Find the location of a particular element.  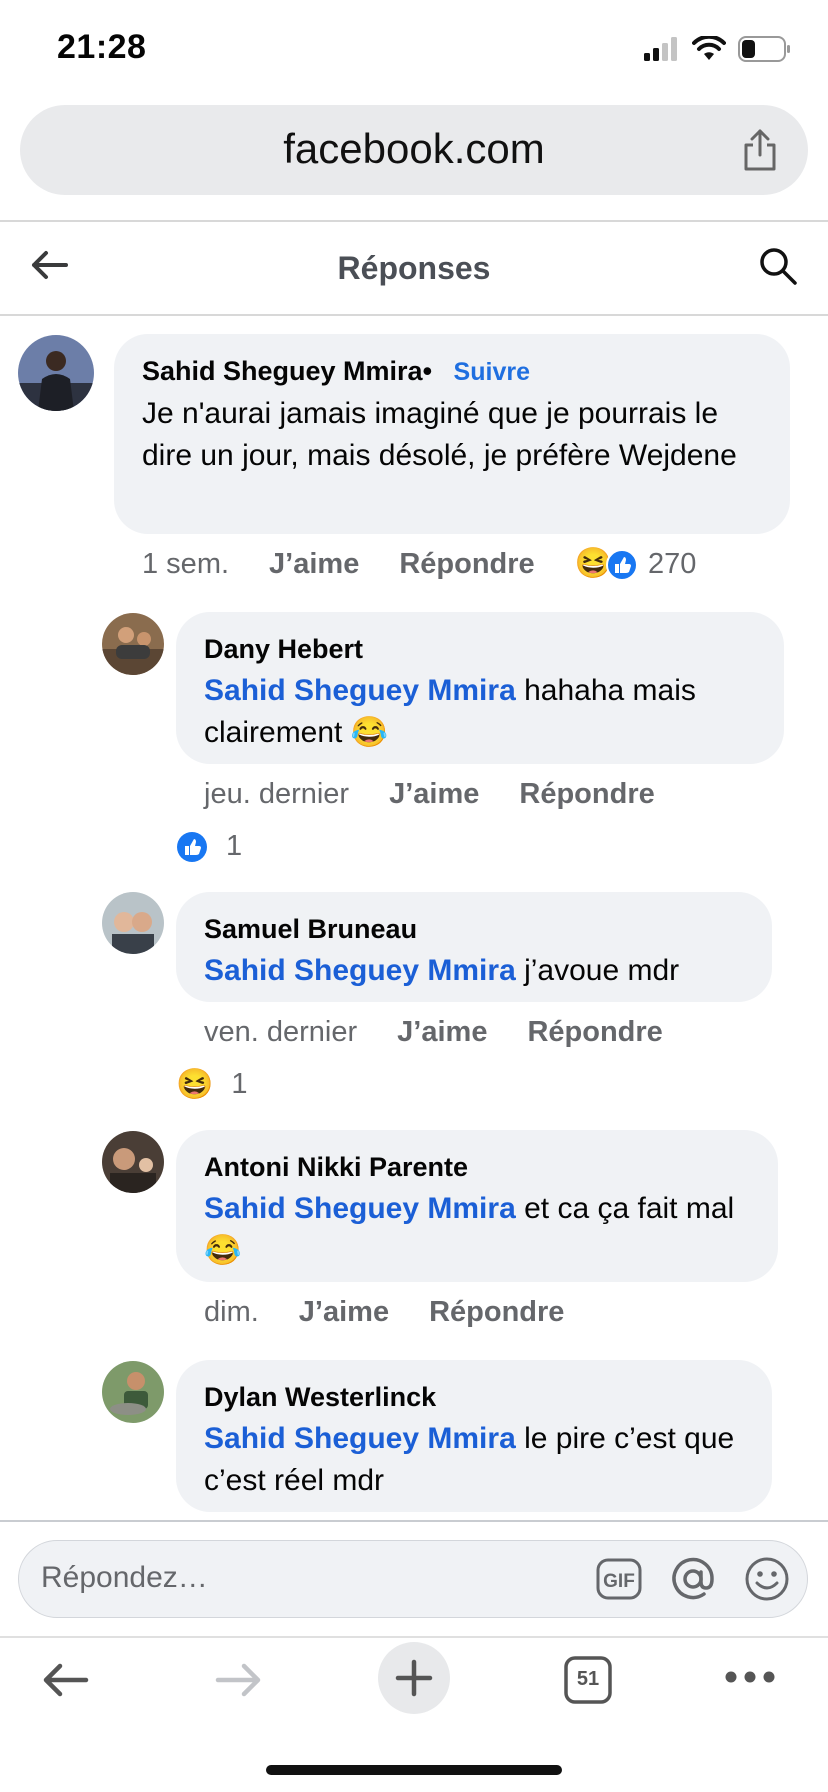

haha-reaction-icon: 😆 is located at coordinates (195, 1084).